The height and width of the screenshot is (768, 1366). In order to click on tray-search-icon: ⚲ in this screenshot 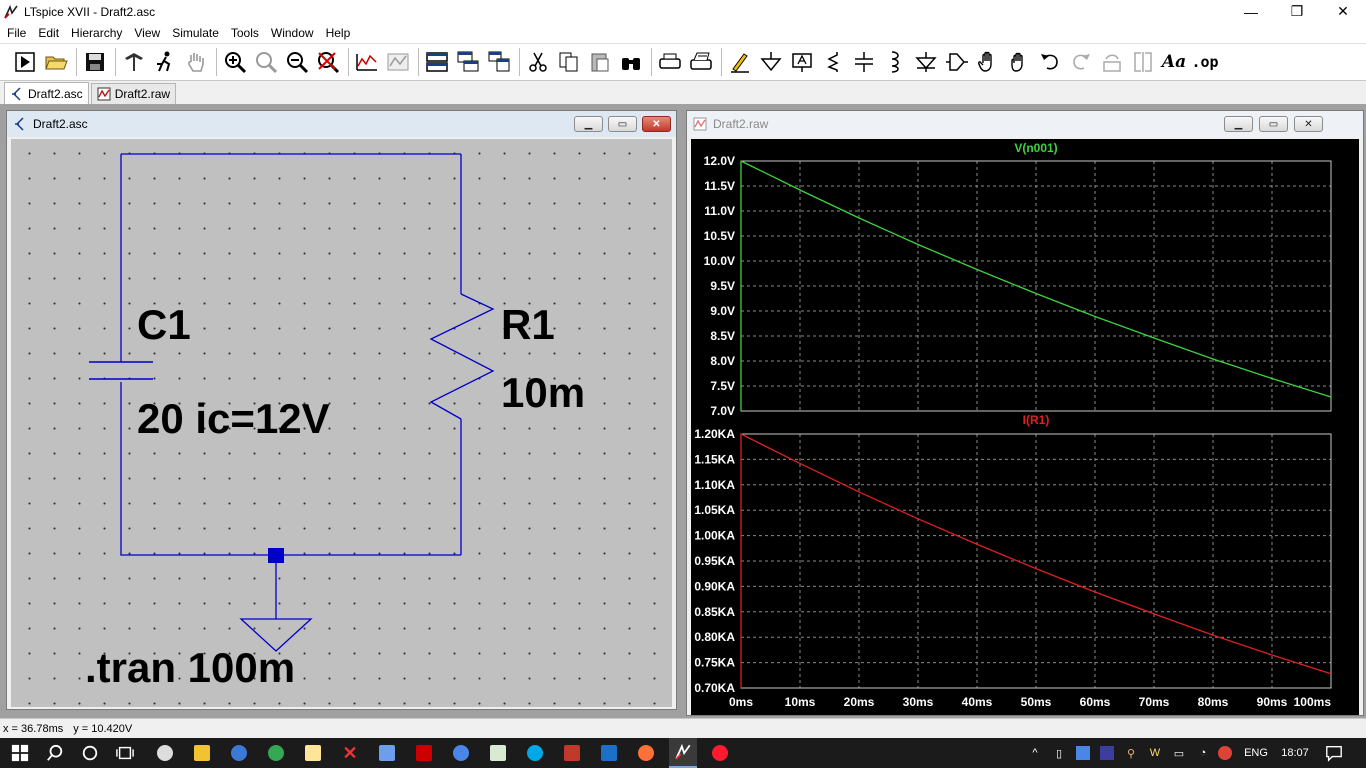, I will do `click(1131, 753)`.